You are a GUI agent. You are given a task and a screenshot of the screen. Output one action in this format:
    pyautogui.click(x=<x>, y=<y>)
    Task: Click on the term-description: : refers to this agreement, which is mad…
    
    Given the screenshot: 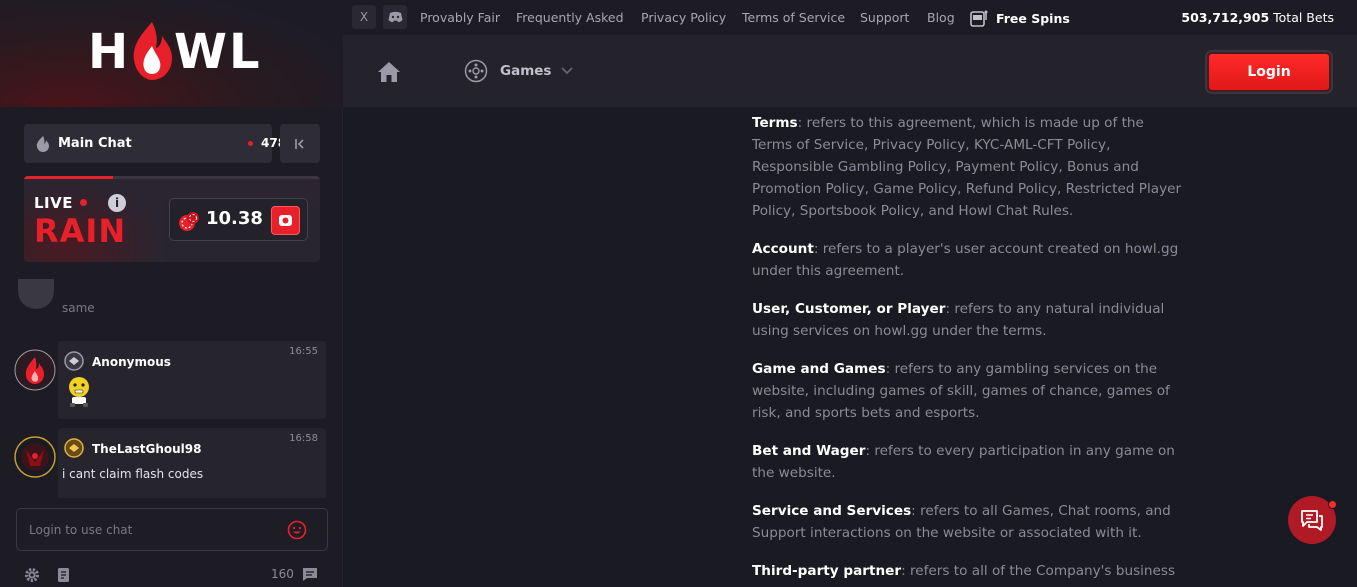 What is the action you would take?
    pyautogui.click(x=967, y=167)
    